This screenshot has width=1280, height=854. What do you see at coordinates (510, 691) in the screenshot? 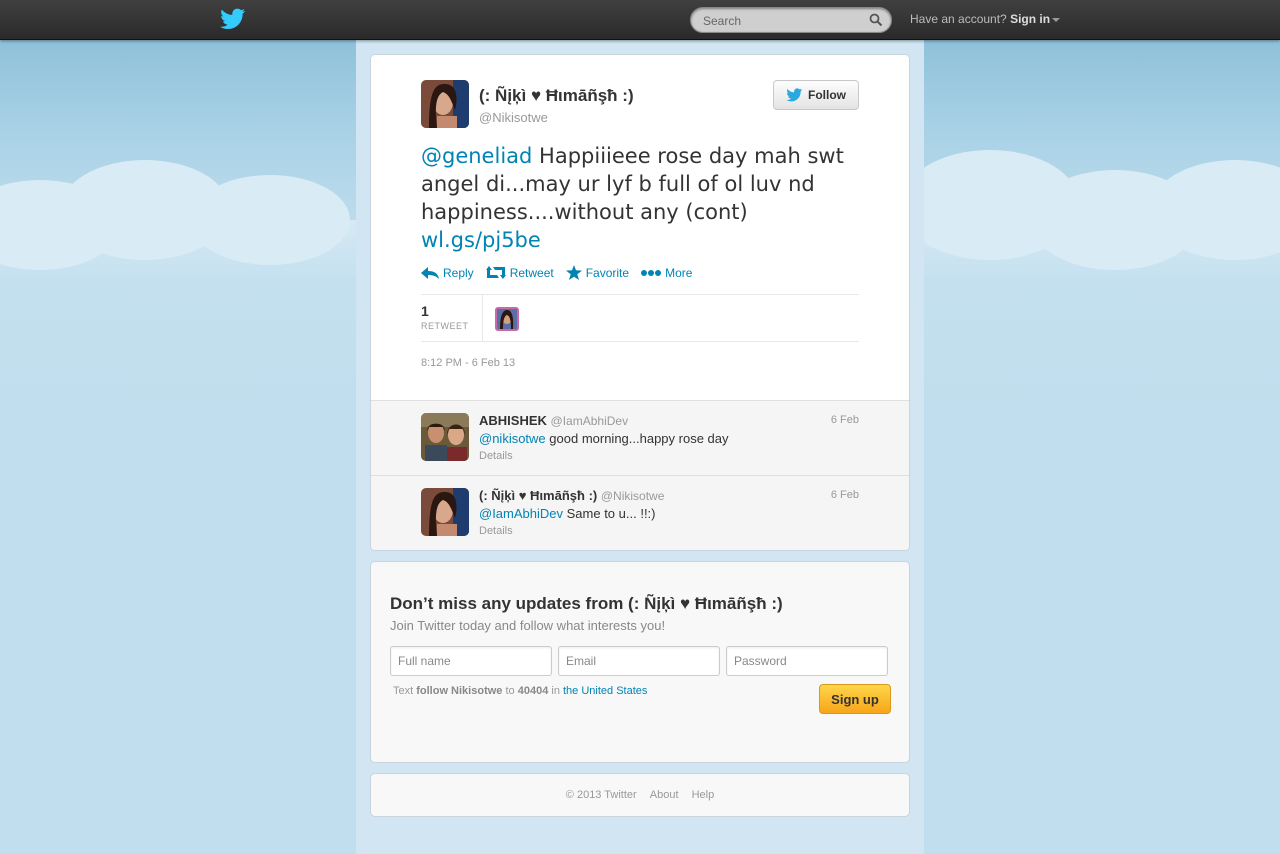
I see `sms-to: to` at bounding box center [510, 691].